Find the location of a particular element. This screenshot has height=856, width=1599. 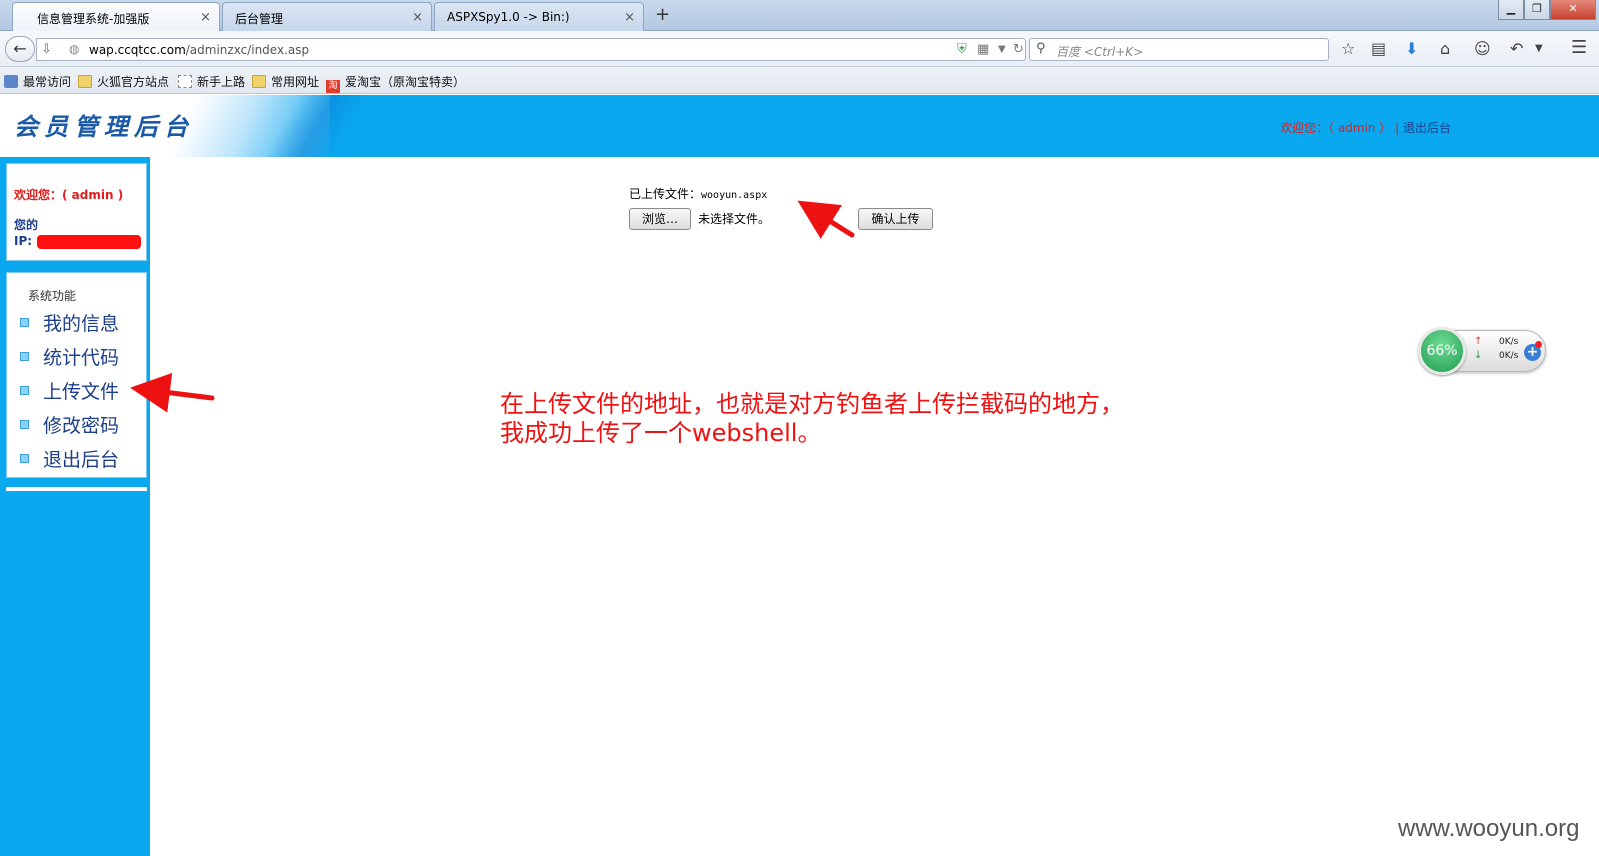

uploaded-file-info: 已上传文件：wooyun.aspx is located at coordinates (698, 193).